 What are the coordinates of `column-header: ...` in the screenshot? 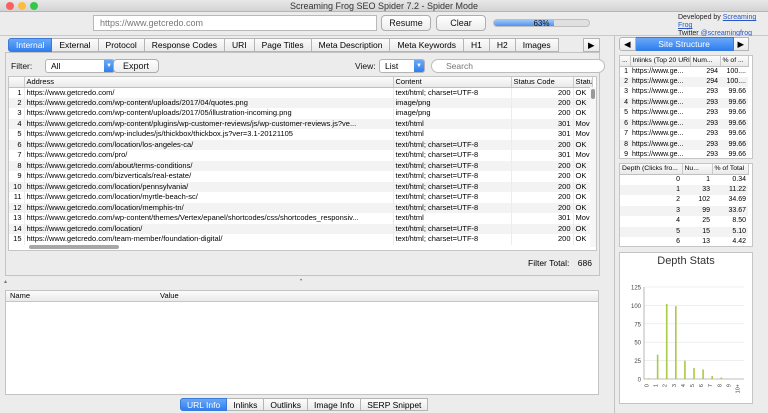 It's located at (625, 61).